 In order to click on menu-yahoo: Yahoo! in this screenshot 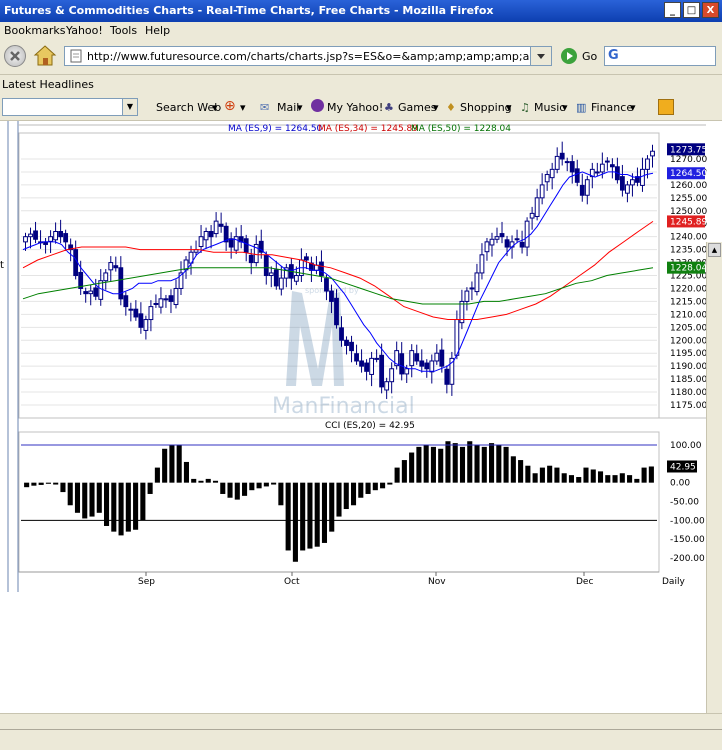, I will do `click(84, 30)`.